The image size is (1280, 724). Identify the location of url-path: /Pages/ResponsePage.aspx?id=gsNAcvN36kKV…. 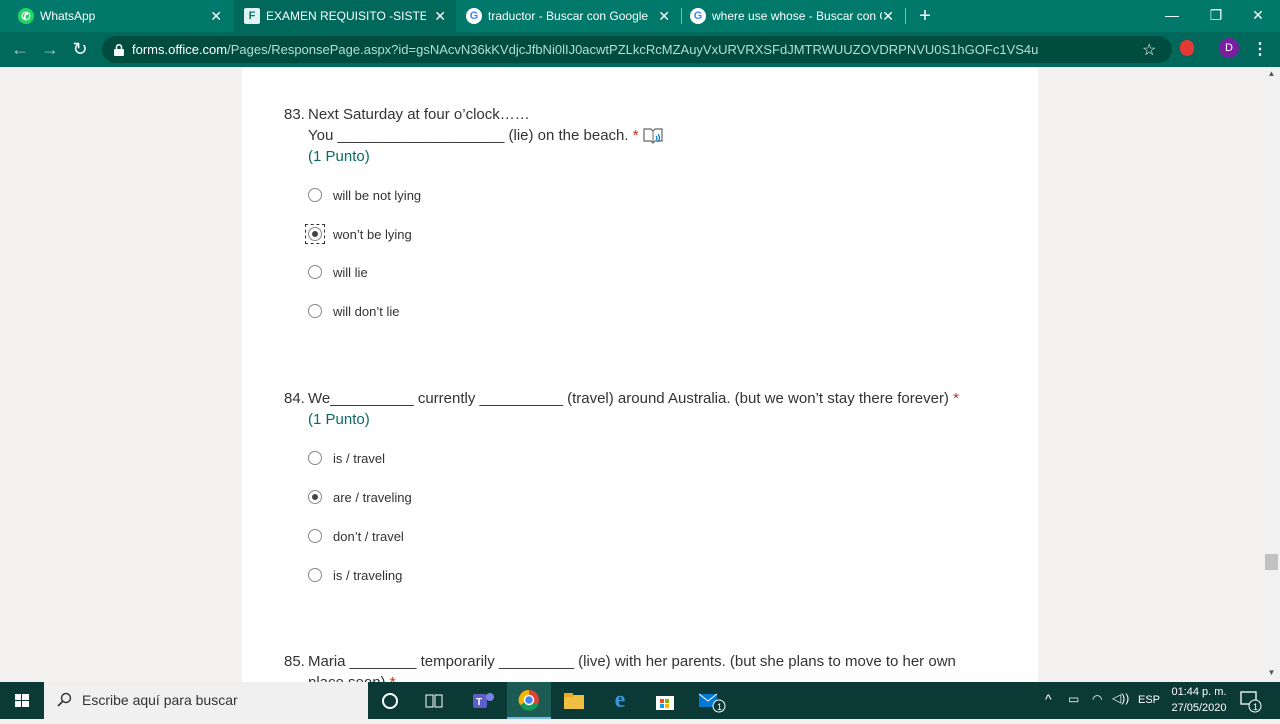
(633, 49).